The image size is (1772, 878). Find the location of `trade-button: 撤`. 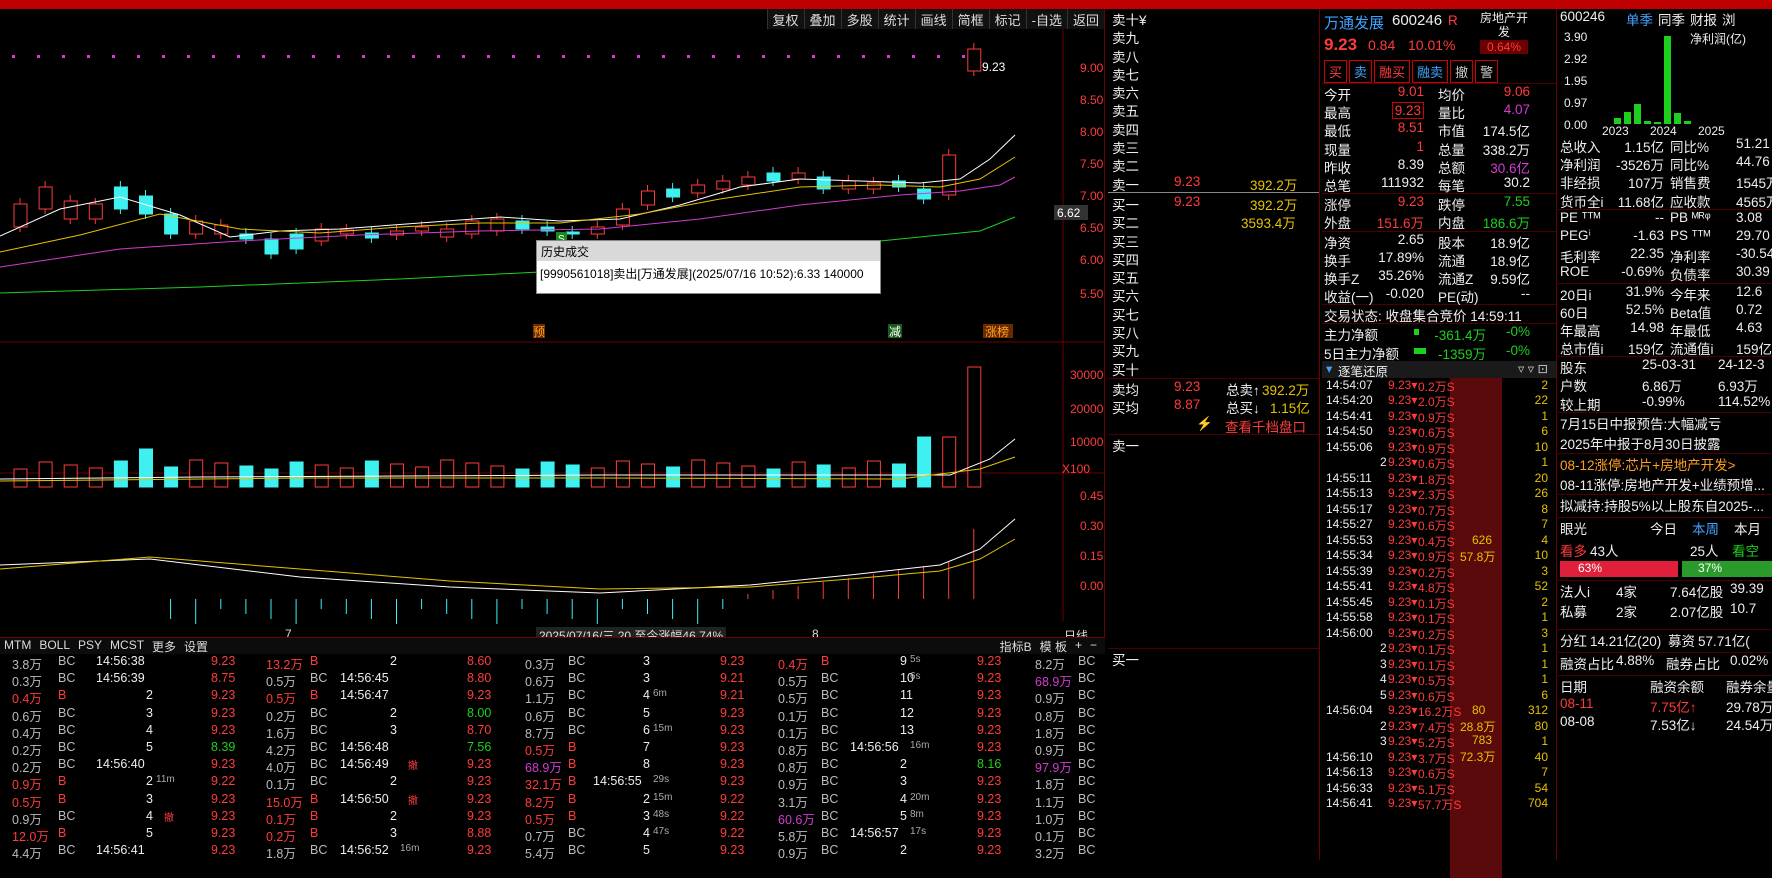

trade-button: 撤 is located at coordinates (1462, 71).